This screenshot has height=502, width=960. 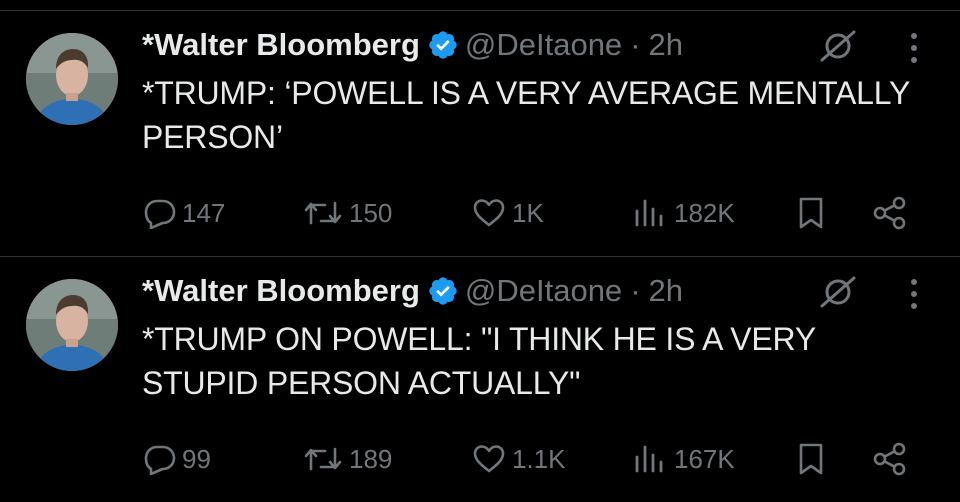 I want to click on retweet-count: 189, so click(x=371, y=458).